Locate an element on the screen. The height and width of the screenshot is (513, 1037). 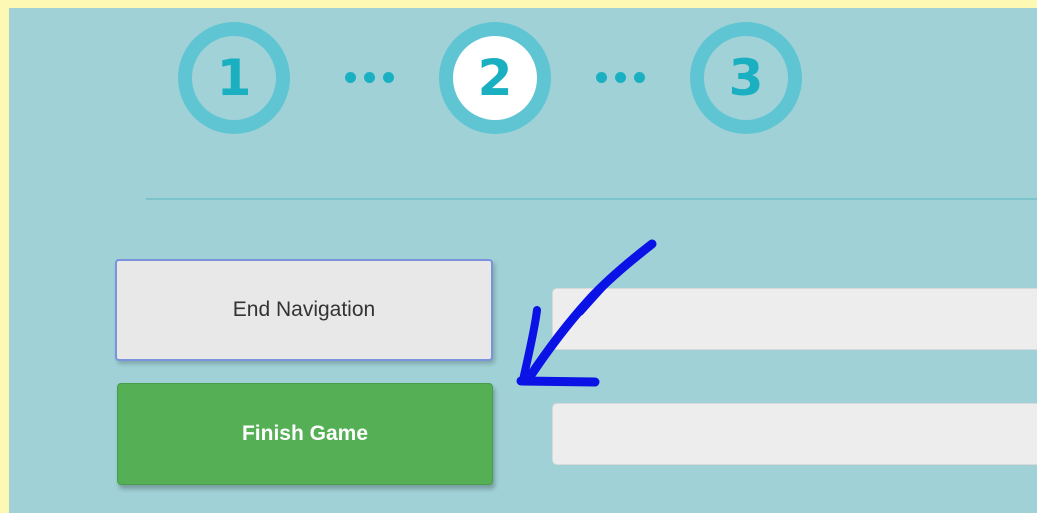
step-1-indicator: 1 is located at coordinates (234, 78).